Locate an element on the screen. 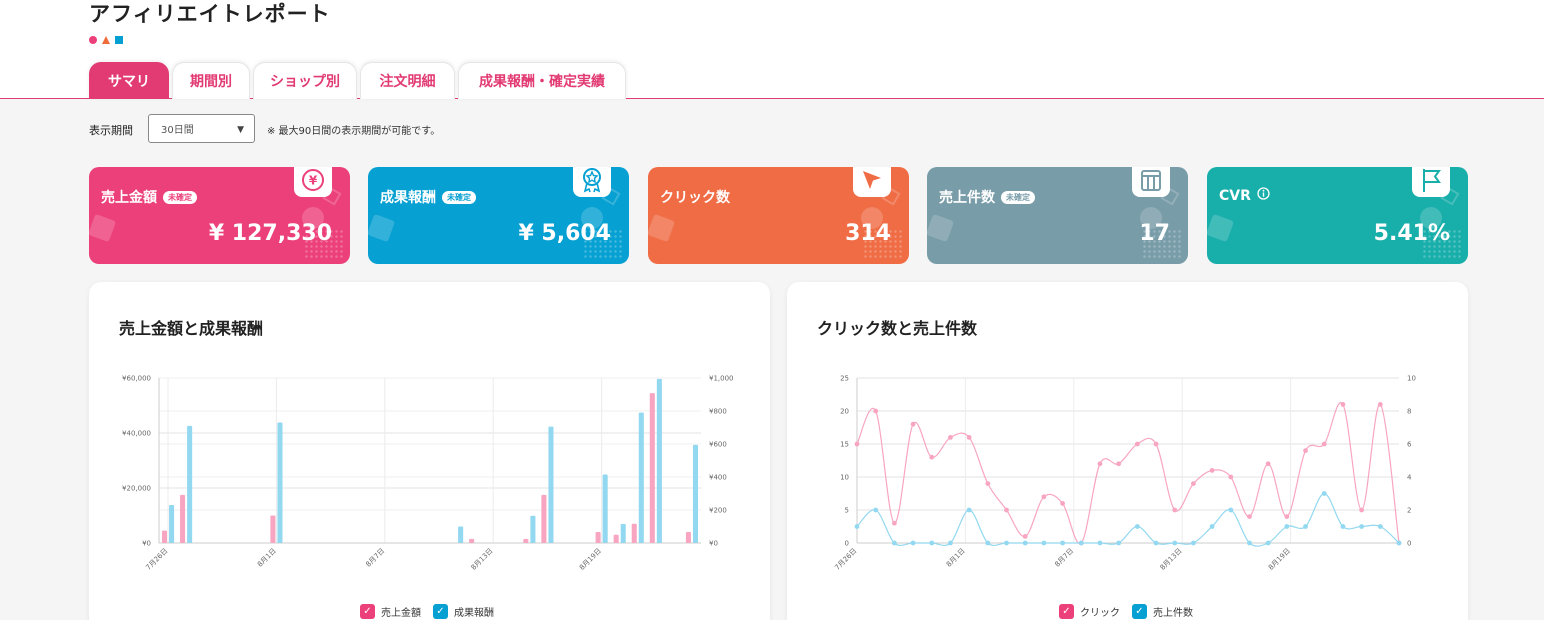 The height and width of the screenshot is (620, 1544). series-line is located at coordinates (1128, 473).